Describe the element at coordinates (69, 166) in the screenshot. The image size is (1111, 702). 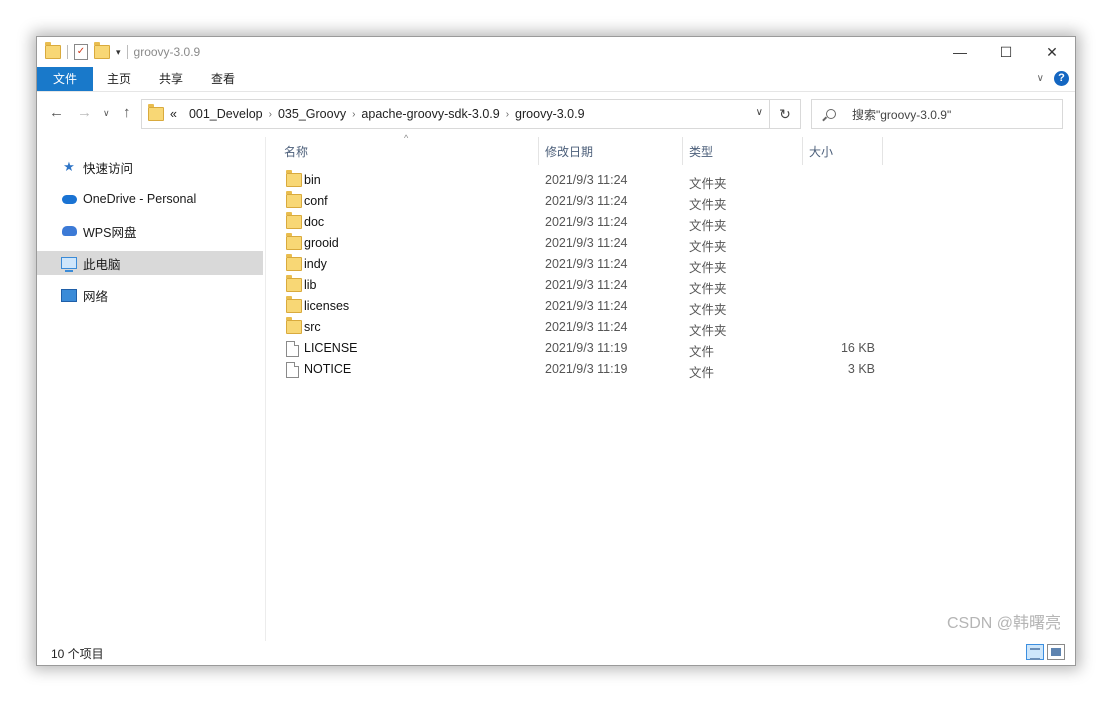
I see `star-icon: ★` at that location.